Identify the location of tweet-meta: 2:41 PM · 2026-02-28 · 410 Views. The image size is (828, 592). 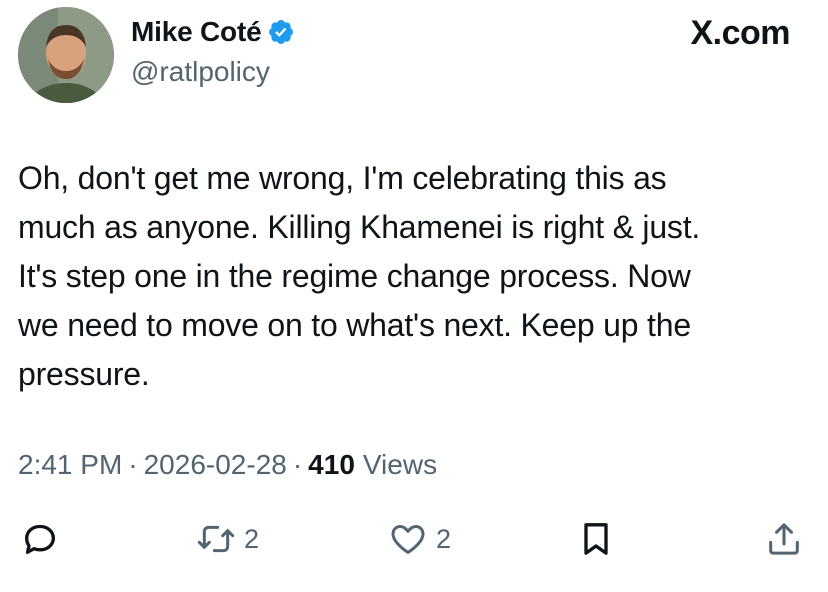
(227, 465).